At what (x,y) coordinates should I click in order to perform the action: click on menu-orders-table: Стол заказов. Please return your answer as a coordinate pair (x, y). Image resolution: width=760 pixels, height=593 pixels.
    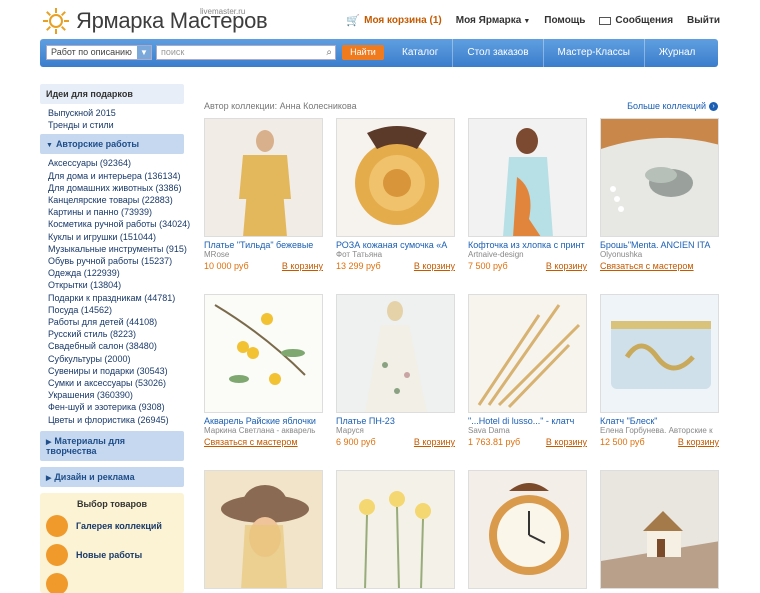
    Looking at the image, I should click on (497, 53).